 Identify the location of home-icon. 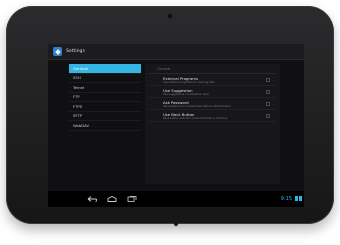
(112, 199).